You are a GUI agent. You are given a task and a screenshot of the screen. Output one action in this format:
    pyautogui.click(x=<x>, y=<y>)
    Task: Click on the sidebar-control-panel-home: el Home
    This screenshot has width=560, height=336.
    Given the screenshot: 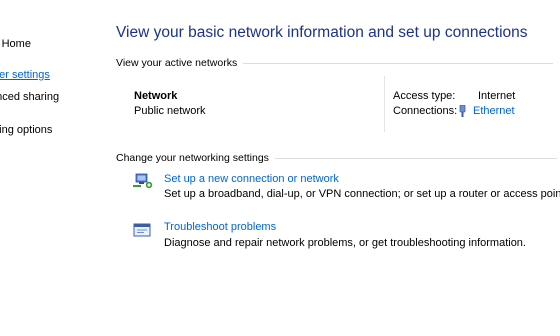 What is the action you would take?
    pyautogui.click(x=15, y=44)
    